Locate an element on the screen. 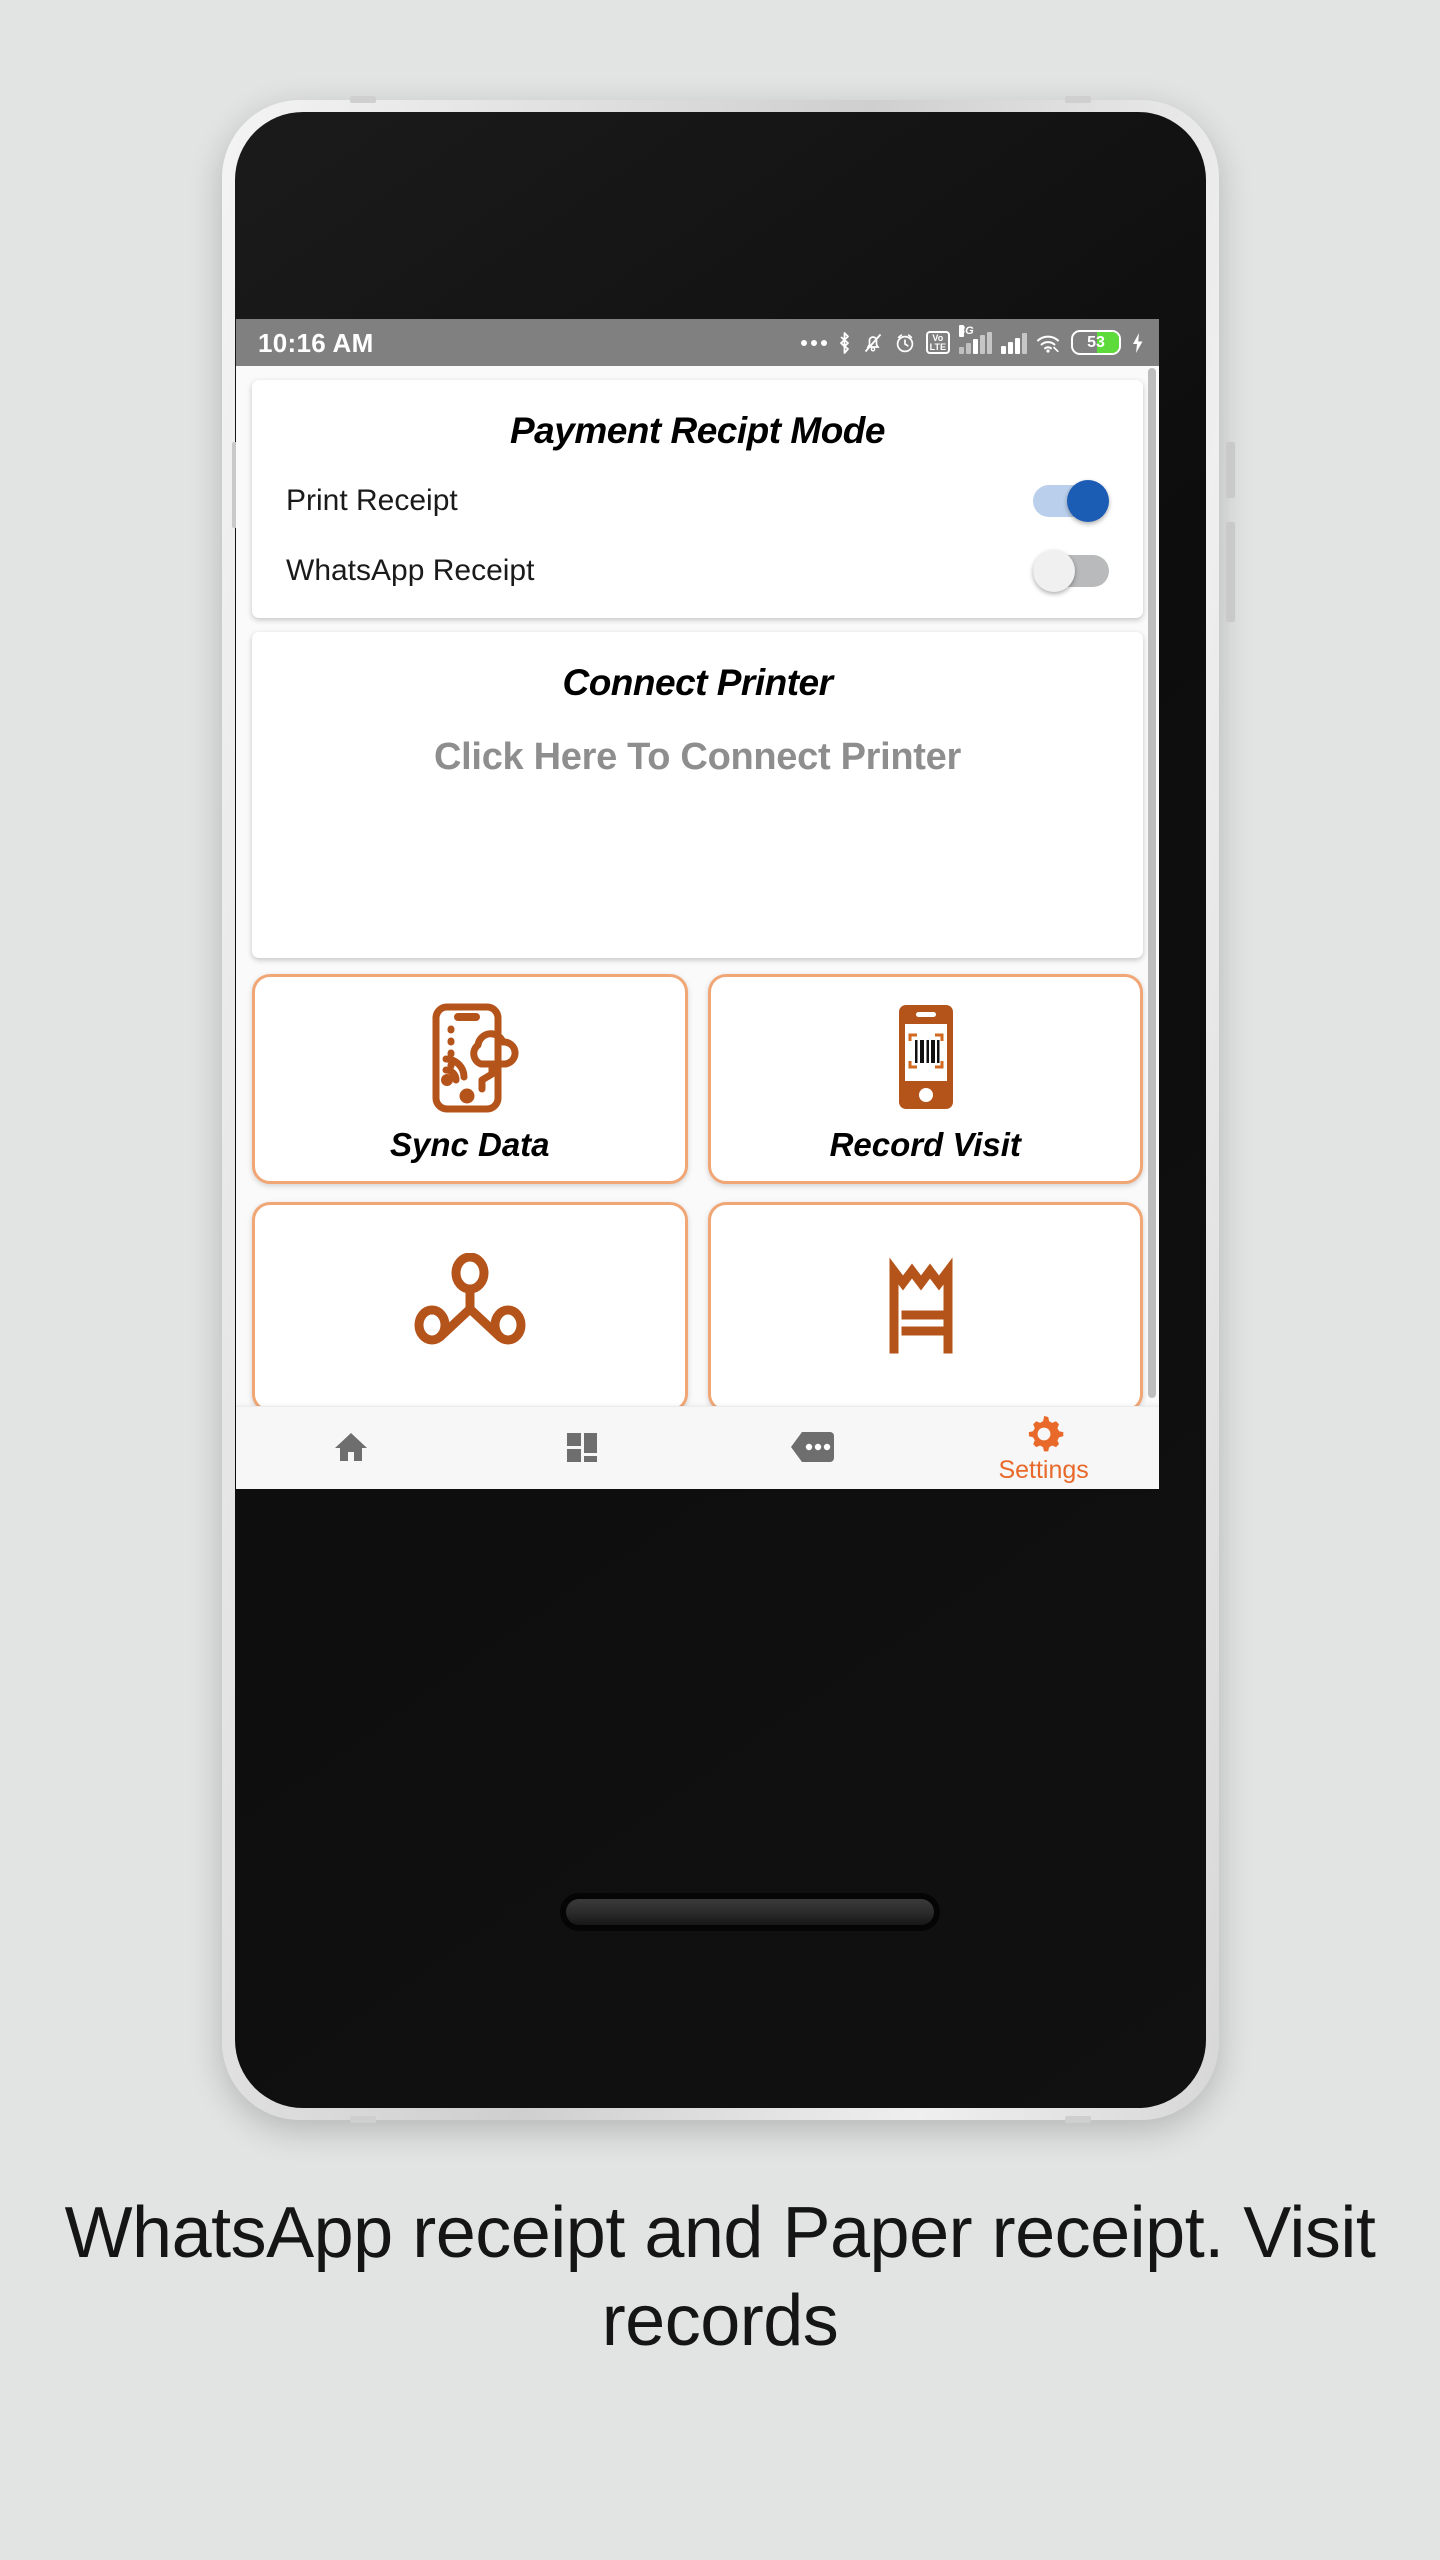  nav-label-settings: Settings is located at coordinates (1043, 1470).